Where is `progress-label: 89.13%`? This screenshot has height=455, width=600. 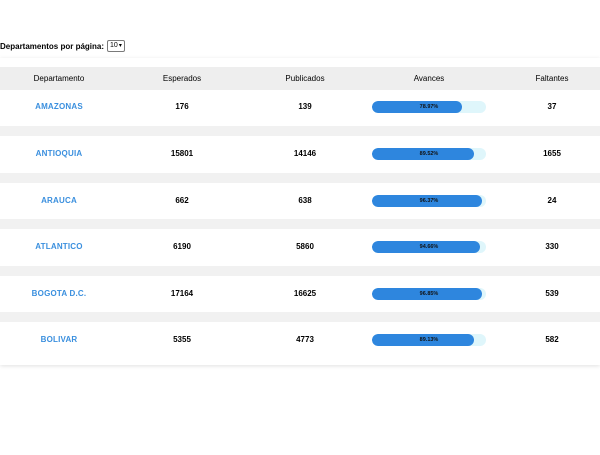
progress-label: 89.13% is located at coordinates (429, 340).